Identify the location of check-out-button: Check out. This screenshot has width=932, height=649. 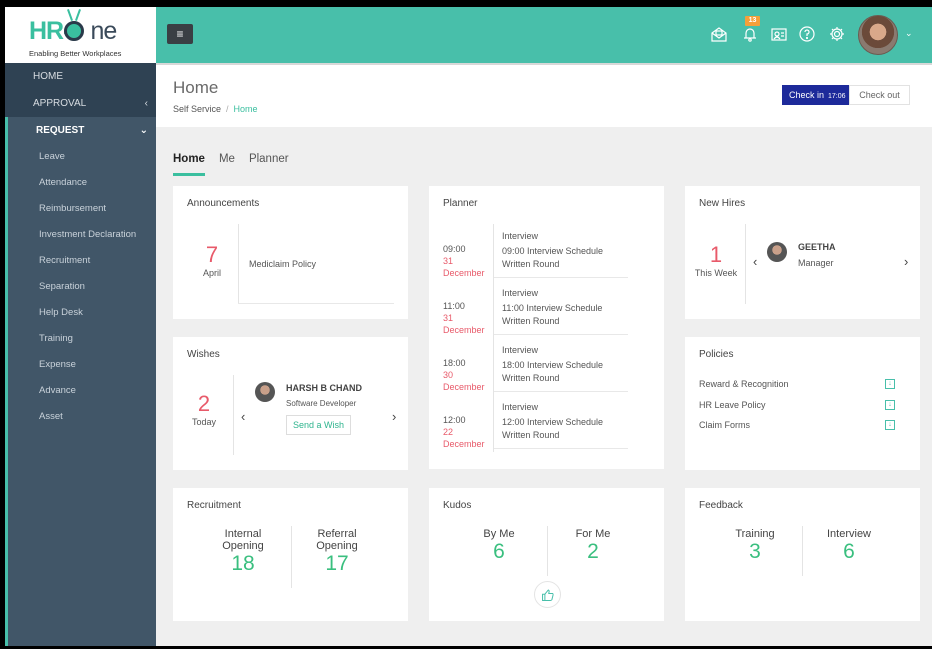
(879, 95).